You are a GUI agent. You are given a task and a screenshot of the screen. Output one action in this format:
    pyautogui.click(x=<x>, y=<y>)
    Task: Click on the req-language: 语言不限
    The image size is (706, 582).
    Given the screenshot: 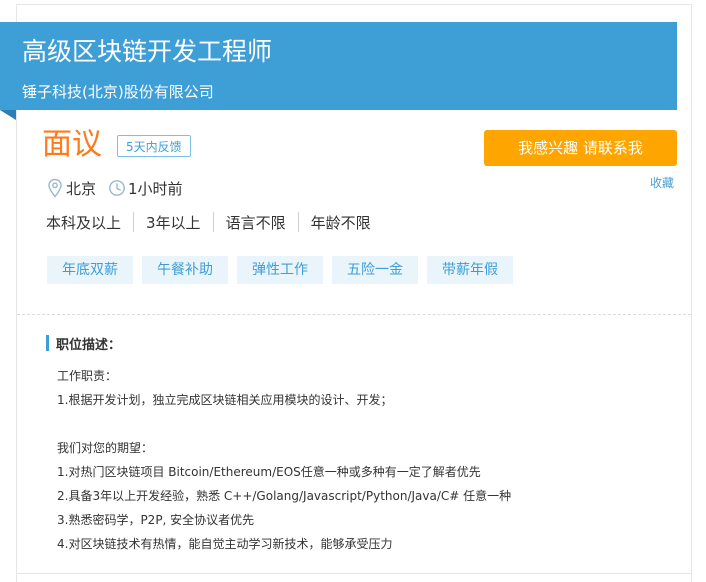 What is the action you would take?
    pyautogui.click(x=255, y=222)
    